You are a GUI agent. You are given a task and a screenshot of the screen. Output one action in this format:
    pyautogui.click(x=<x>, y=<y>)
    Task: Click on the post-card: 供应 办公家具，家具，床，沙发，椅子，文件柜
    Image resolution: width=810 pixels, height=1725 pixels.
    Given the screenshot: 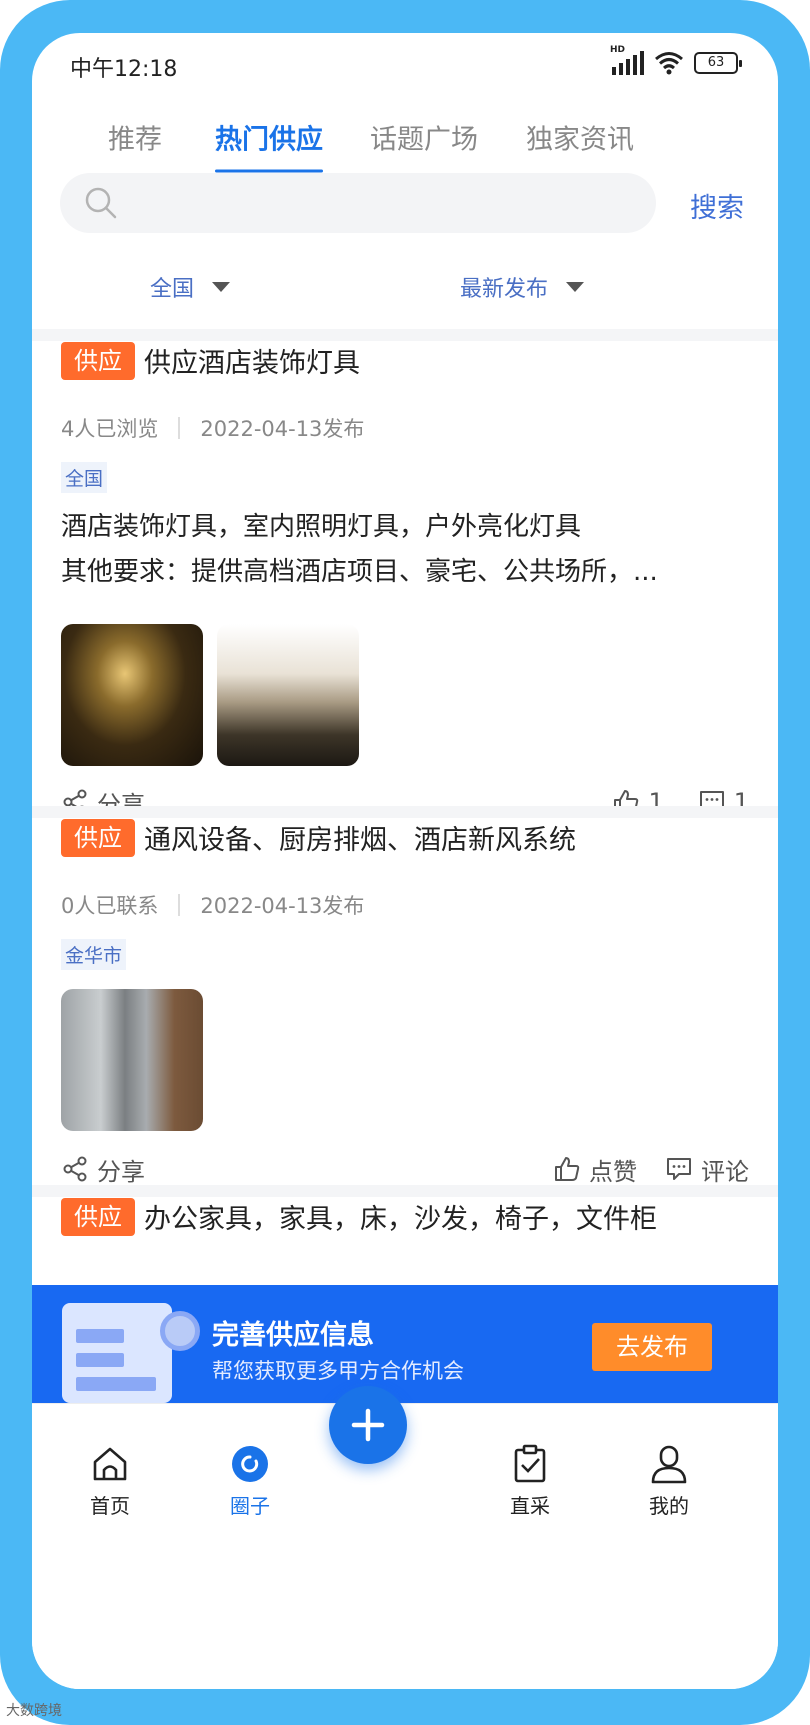 What is the action you would take?
    pyautogui.click(x=405, y=1241)
    